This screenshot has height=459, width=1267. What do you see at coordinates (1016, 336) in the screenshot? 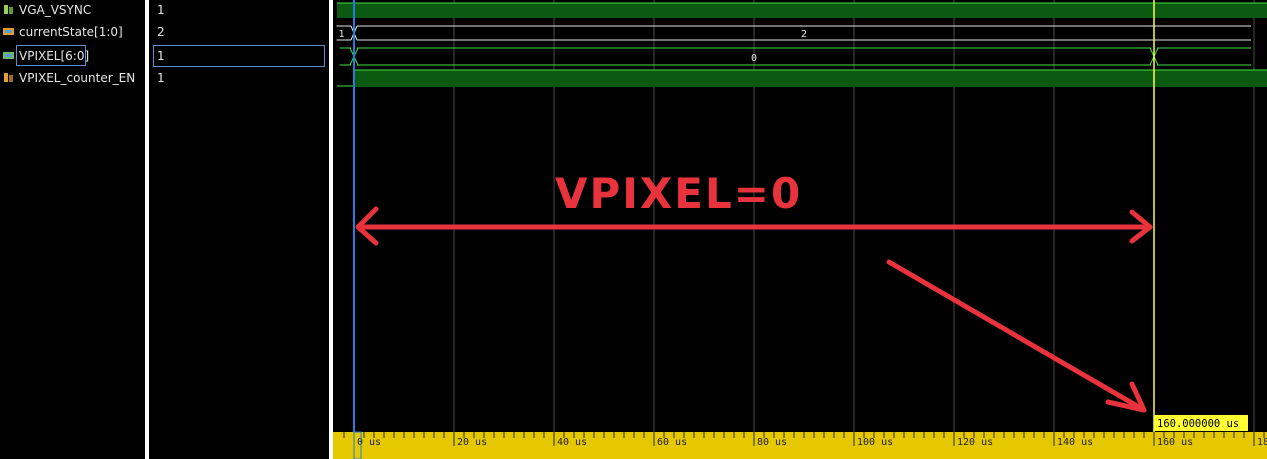
I see `annotation-diagonal-arrow` at bounding box center [1016, 336].